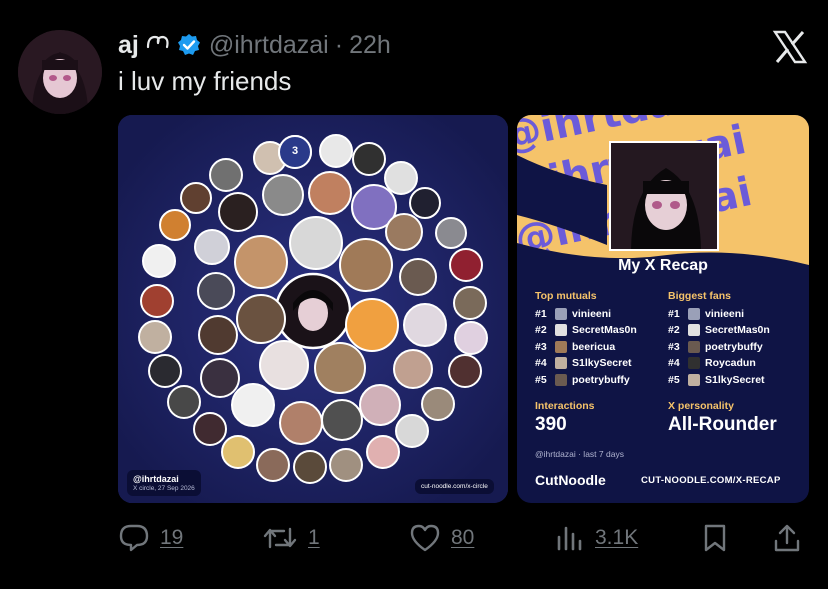 Image resolution: width=828 pixels, height=589 pixels. I want to click on bookmark-icon, so click(715, 538).